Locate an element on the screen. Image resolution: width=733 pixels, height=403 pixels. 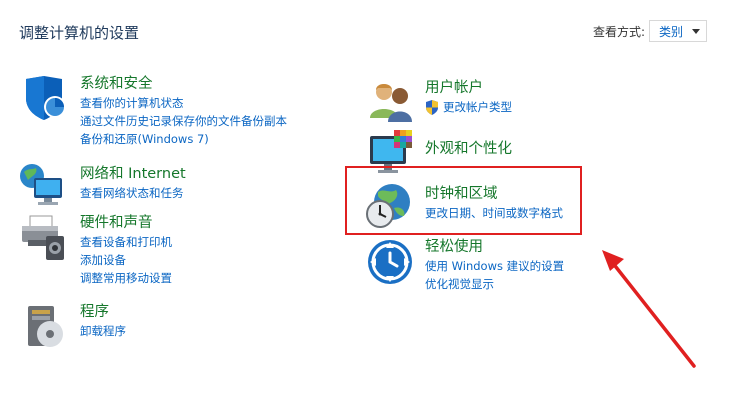
annotation-arrow is located at coordinates (649, 309).